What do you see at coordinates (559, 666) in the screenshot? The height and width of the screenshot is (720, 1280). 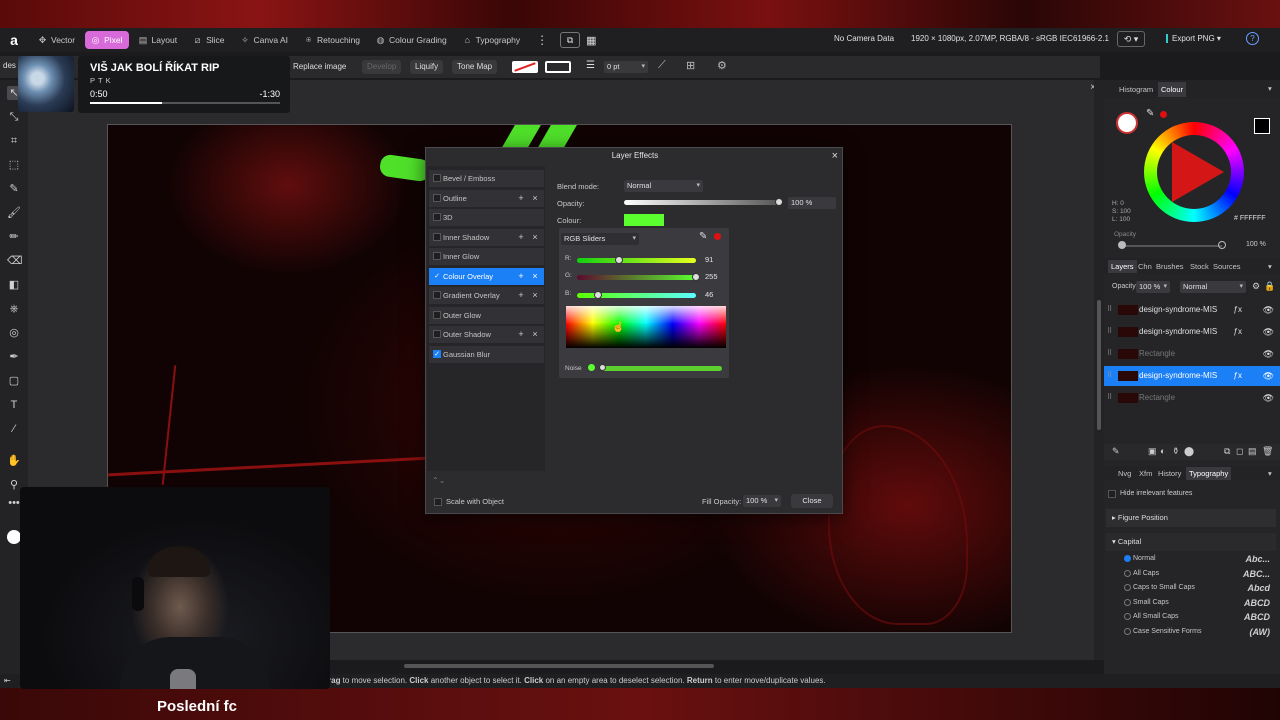 I see `h-scrollbar-thumb` at bounding box center [559, 666].